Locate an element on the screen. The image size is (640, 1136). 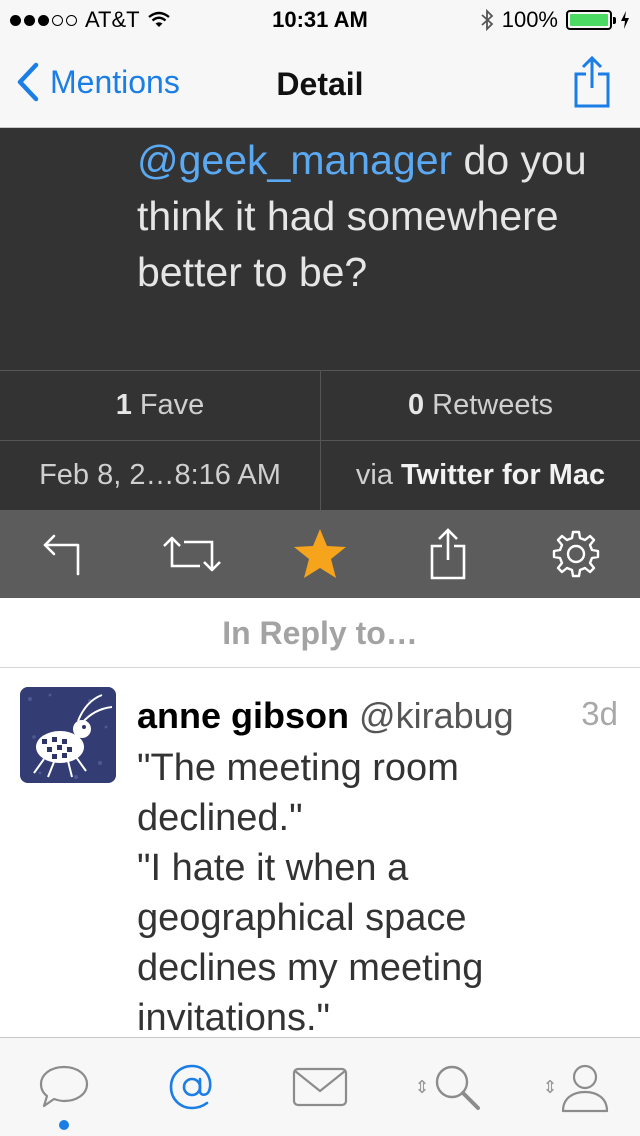
fave-label: Fave is located at coordinates (172, 405).